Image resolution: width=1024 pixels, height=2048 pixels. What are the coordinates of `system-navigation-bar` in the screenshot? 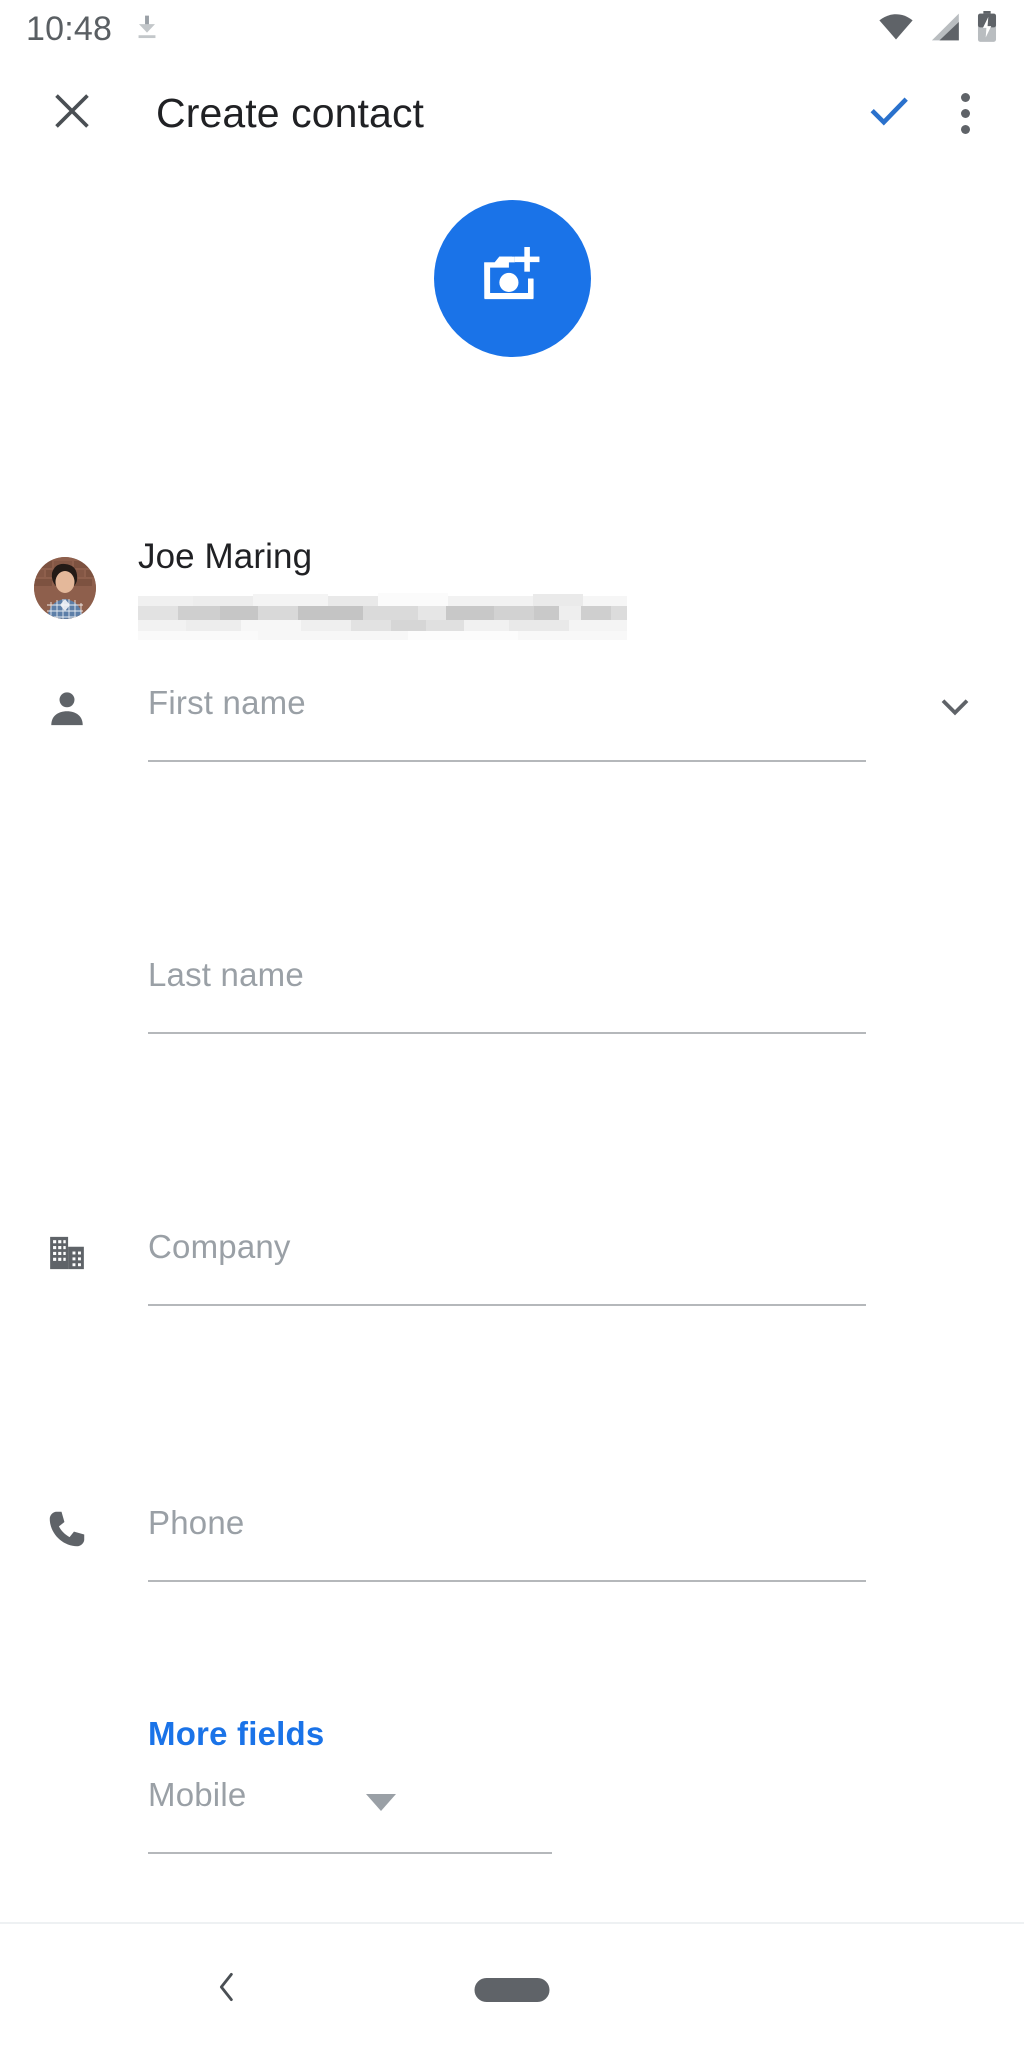 It's located at (512, 1986).